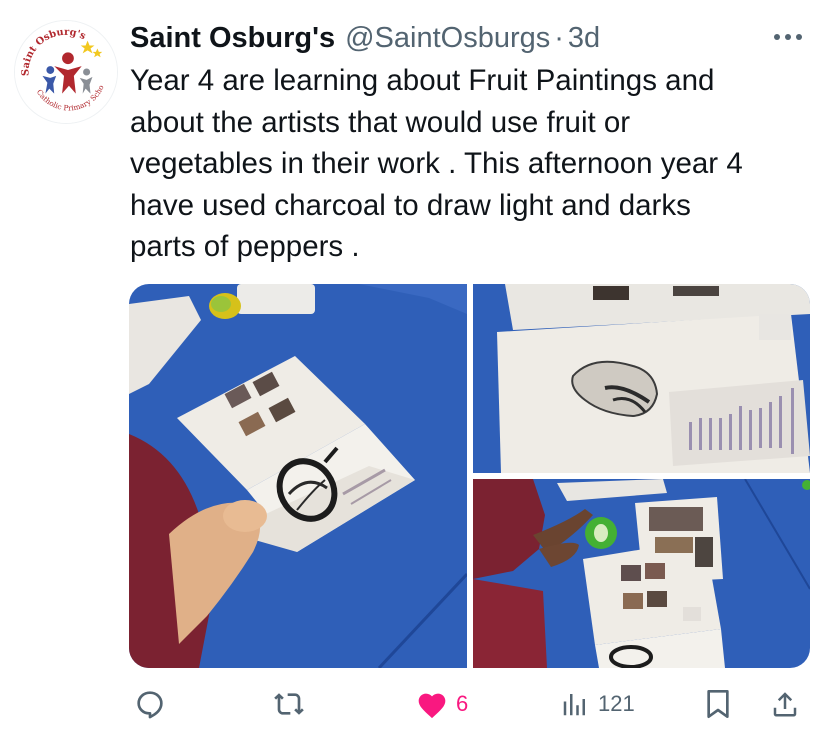  I want to click on reply-button, so click(154, 704).